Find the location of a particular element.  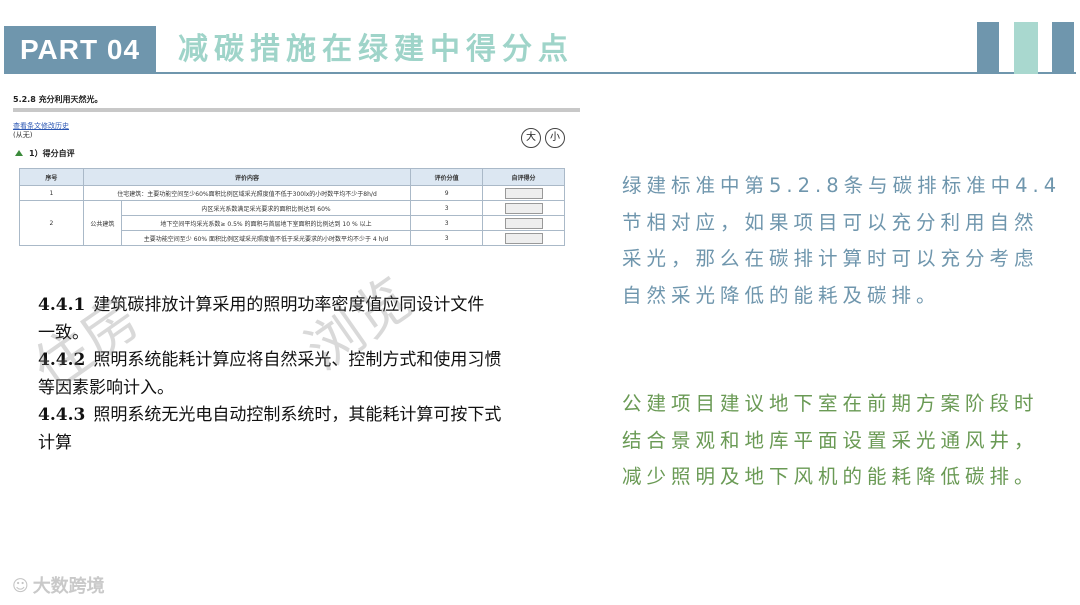

font-size-small-button: 小 is located at coordinates (555, 138).